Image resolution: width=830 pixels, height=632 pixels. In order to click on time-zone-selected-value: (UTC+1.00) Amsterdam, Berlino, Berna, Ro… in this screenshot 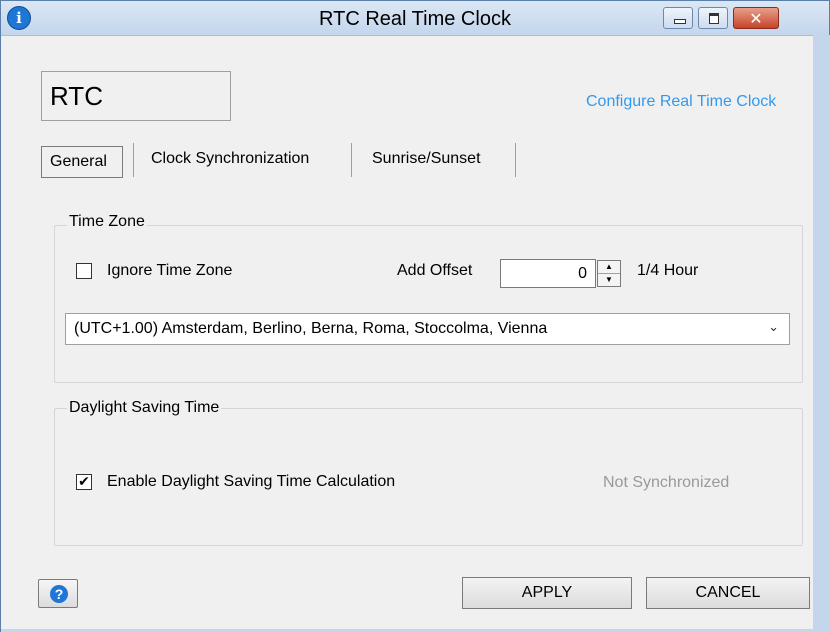, I will do `click(311, 328)`.